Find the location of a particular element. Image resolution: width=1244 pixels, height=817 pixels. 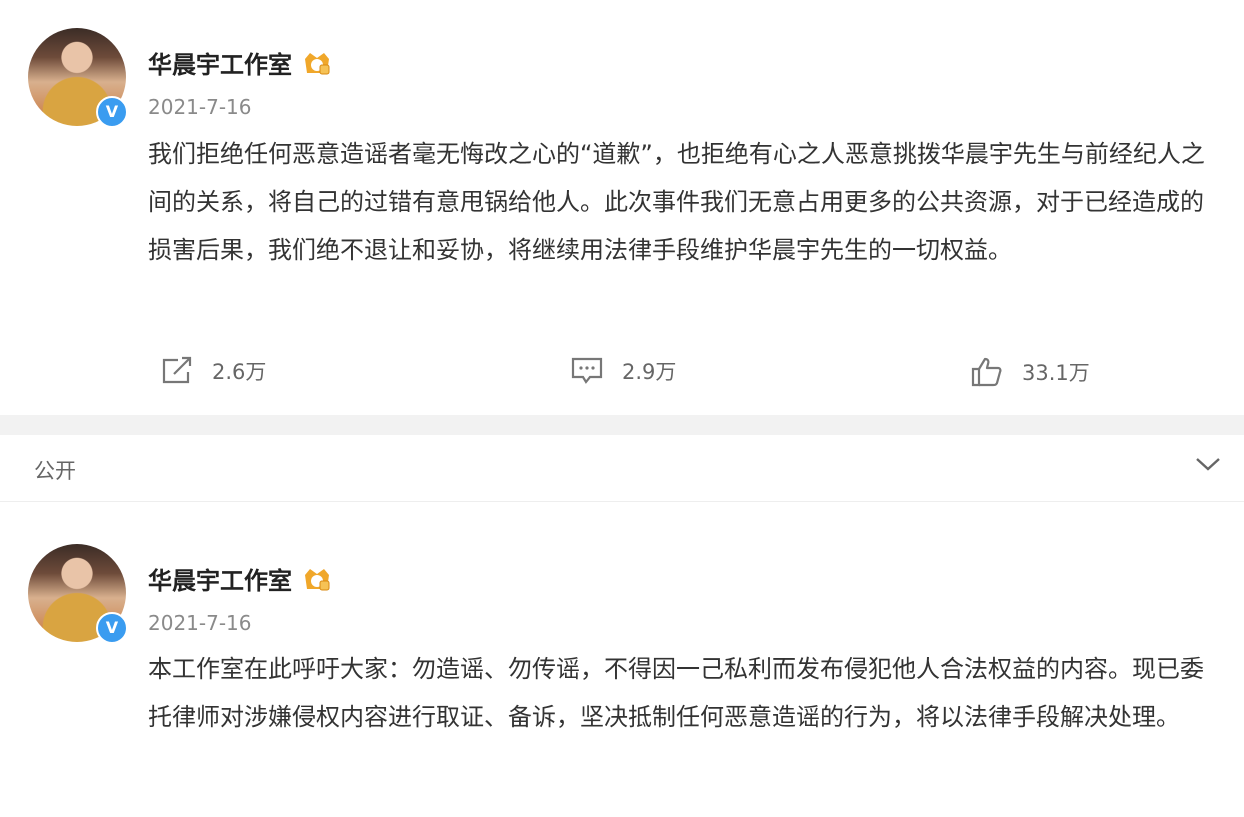

like-count: 33.1万 is located at coordinates (1056, 373).